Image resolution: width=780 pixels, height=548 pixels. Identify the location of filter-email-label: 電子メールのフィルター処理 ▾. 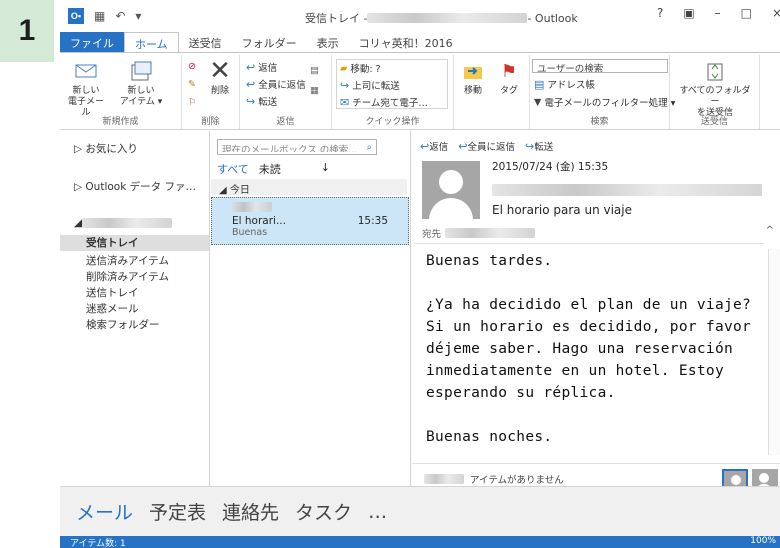
(610, 103).